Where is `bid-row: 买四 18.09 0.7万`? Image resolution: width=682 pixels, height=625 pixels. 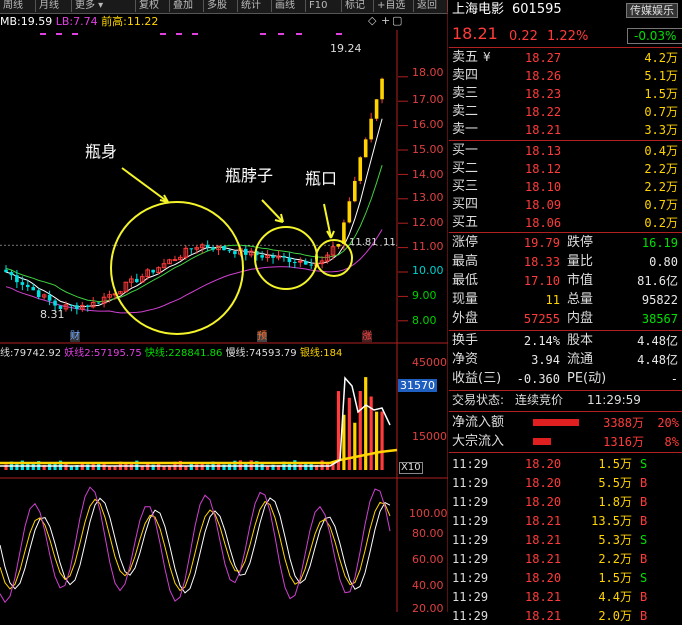 bid-row: 买四 18.09 0.7万 is located at coordinates (565, 205).